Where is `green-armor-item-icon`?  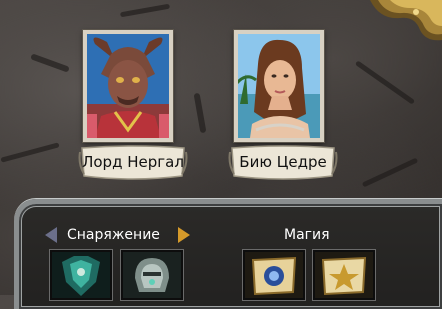 green-armor-item-icon is located at coordinates (81, 275).